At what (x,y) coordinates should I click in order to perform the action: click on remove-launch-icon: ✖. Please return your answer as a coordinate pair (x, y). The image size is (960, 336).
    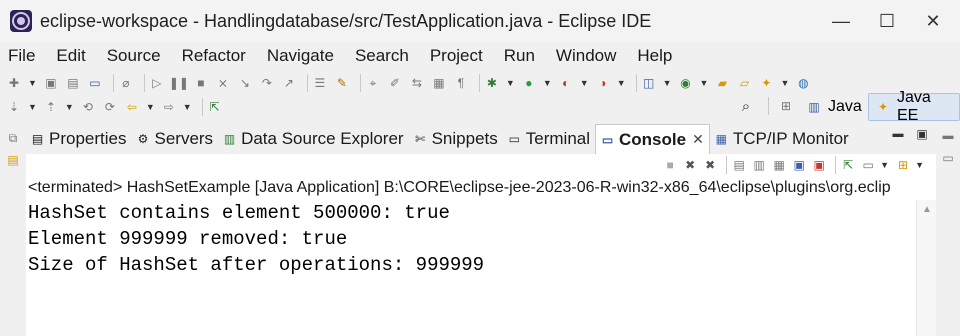
    Looking at the image, I should click on (690, 165).